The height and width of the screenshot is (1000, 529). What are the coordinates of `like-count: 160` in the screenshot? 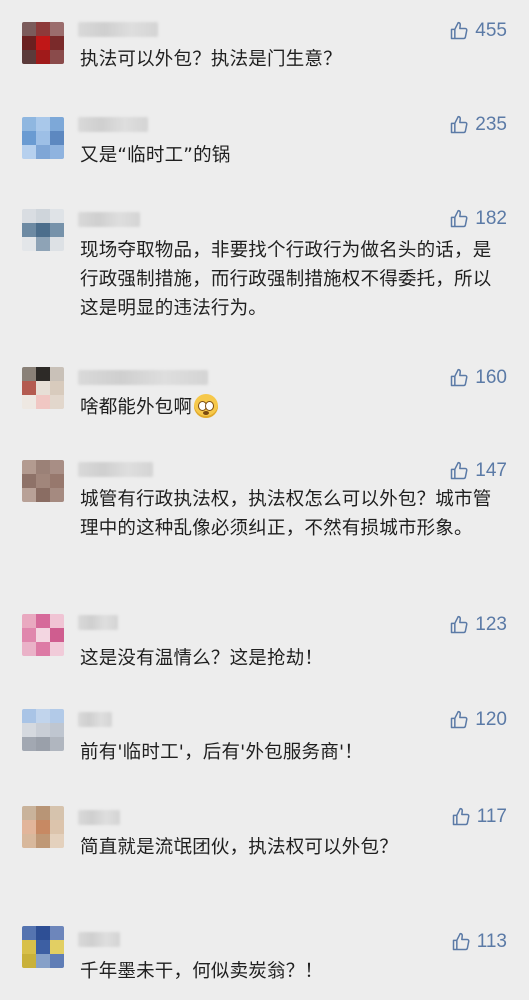 It's located at (491, 377).